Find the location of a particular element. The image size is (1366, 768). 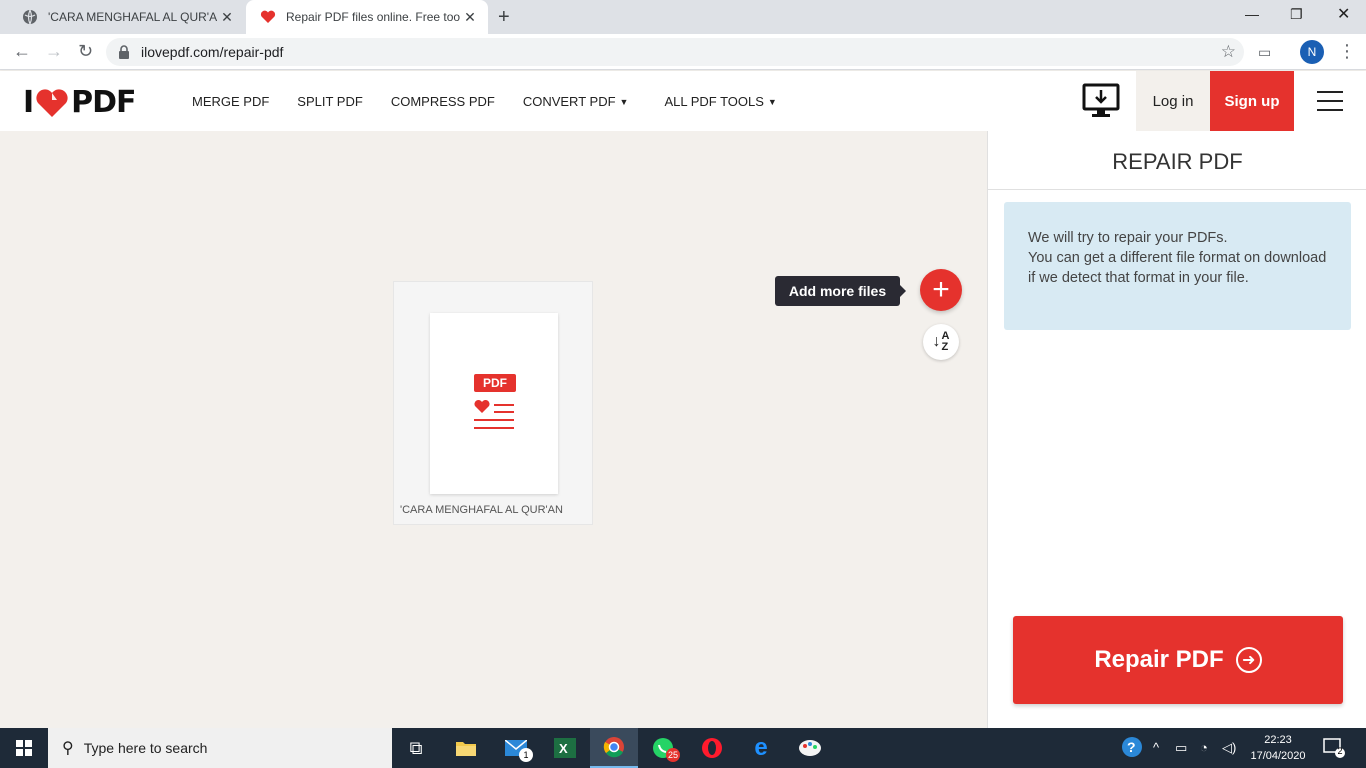

repair-pdf-button: Repair PDF ➜ is located at coordinates (1178, 660).